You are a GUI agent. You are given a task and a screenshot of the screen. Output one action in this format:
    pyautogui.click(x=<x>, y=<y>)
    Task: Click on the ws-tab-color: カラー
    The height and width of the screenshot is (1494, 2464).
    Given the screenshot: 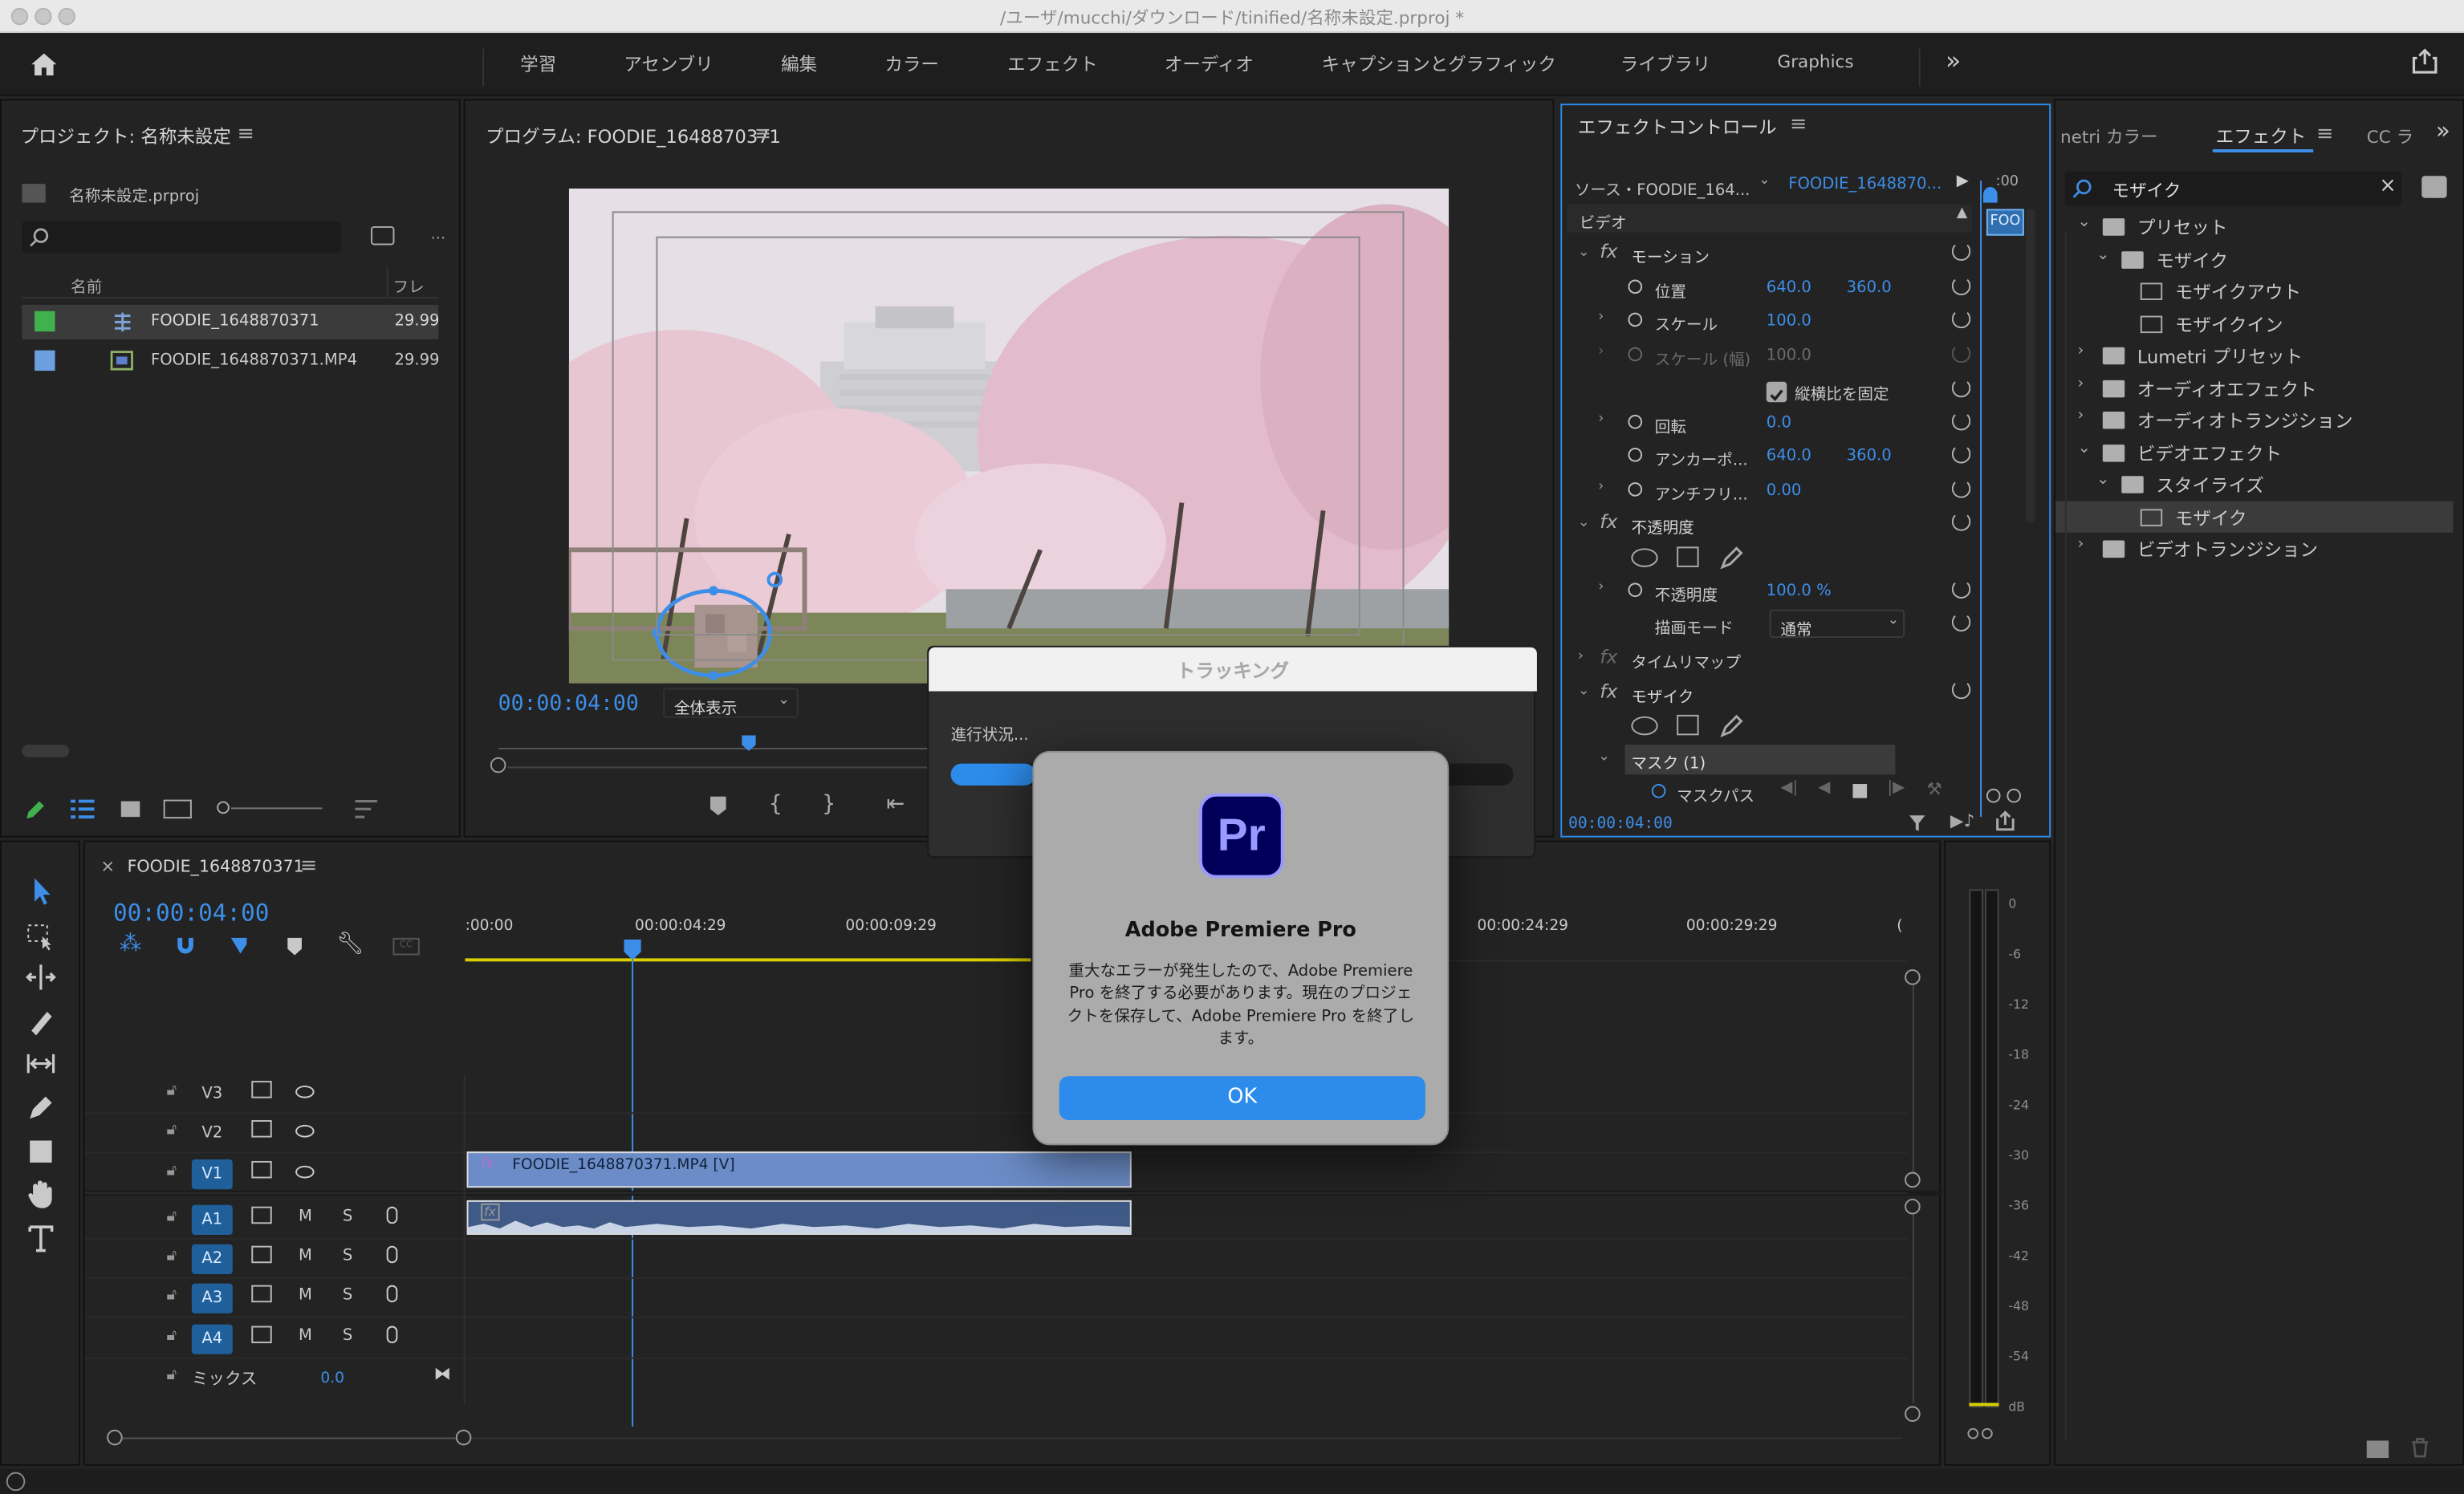 What is the action you would take?
    pyautogui.click(x=911, y=64)
    